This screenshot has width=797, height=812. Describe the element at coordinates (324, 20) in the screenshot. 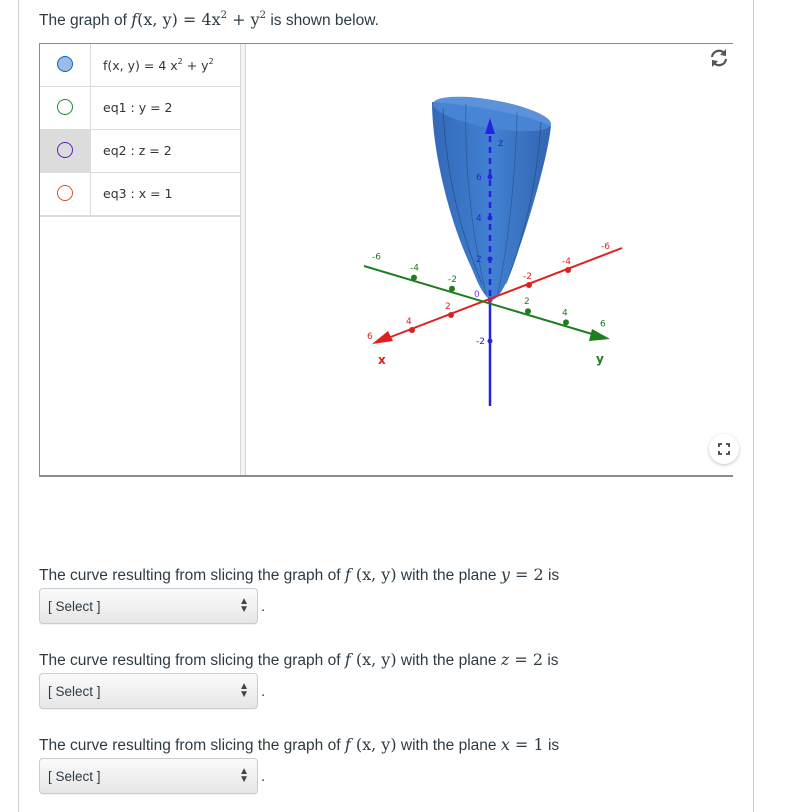

I see `intro-suffix: is shown below.` at that location.